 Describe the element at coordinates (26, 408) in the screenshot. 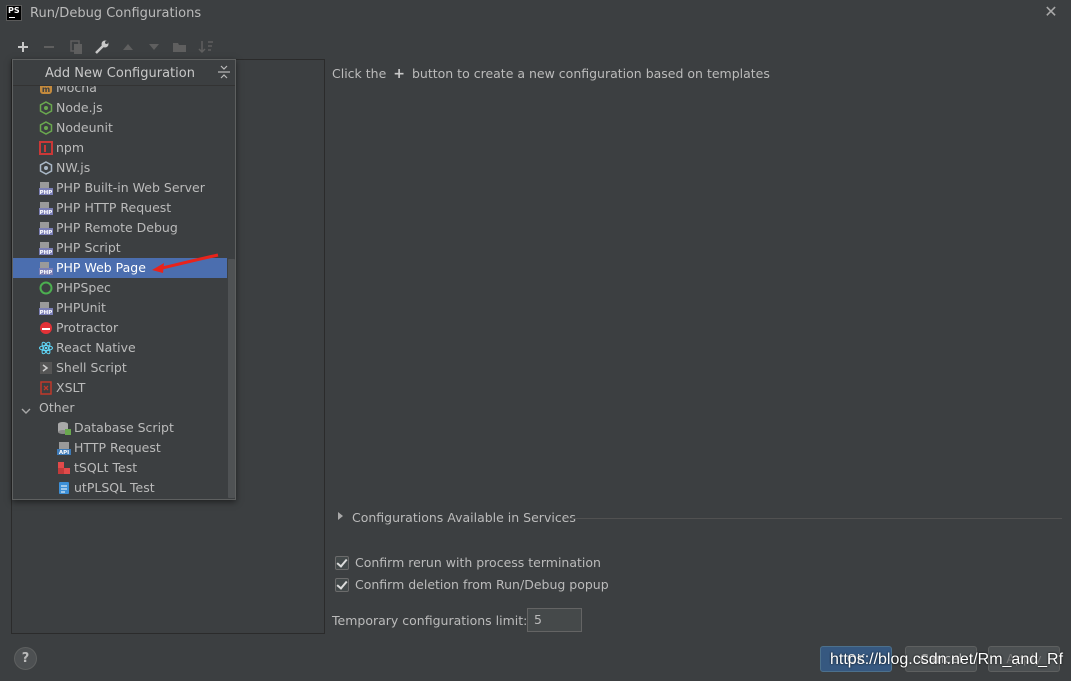

I see `chevron-down-icon` at that location.